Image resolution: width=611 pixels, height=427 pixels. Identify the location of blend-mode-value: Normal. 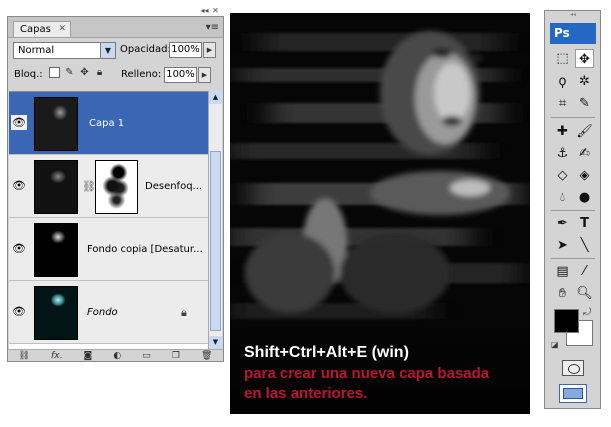
(36, 50).